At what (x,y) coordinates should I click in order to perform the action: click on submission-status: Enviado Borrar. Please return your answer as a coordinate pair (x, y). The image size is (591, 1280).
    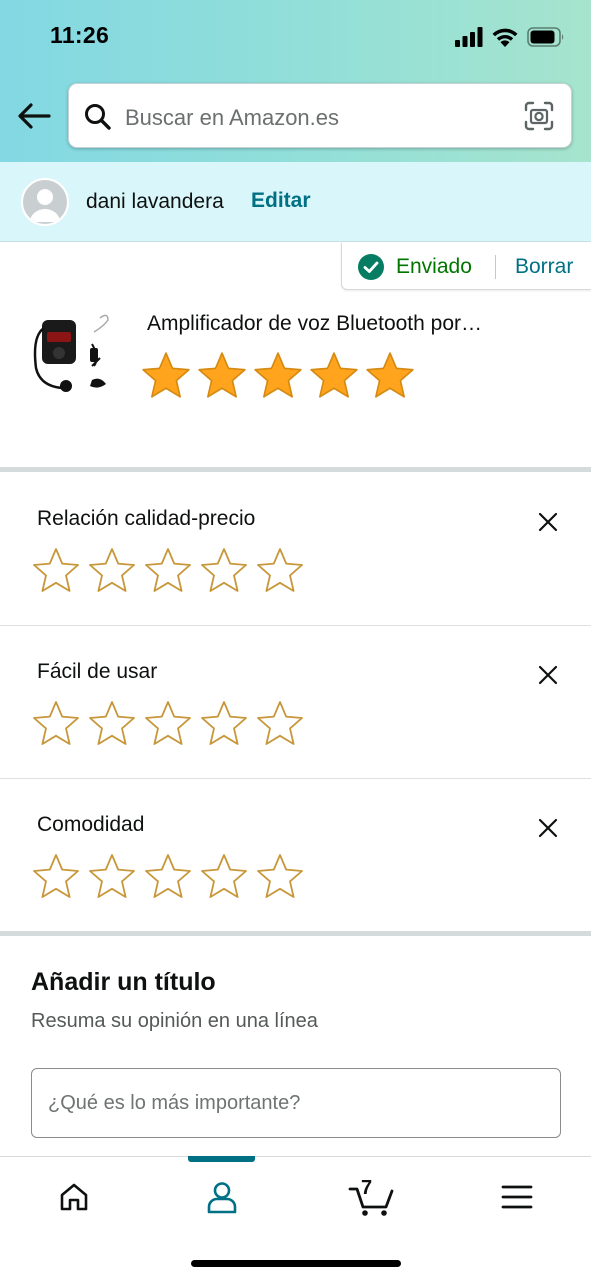
    Looking at the image, I should click on (466, 266).